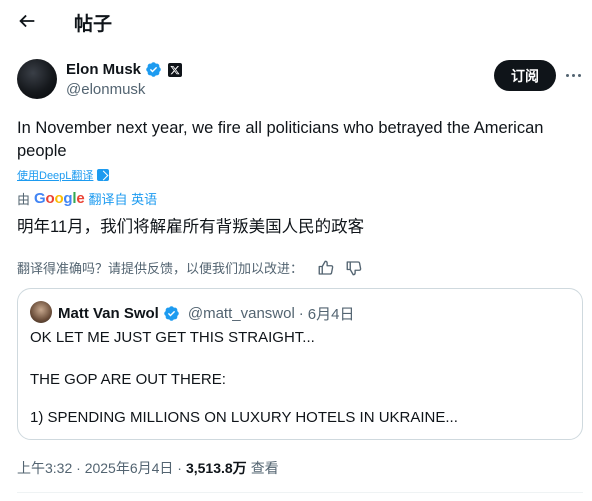 This screenshot has width=592, height=501. What do you see at coordinates (216, 468) in the screenshot?
I see `views-count: 3,513.8万` at bounding box center [216, 468].